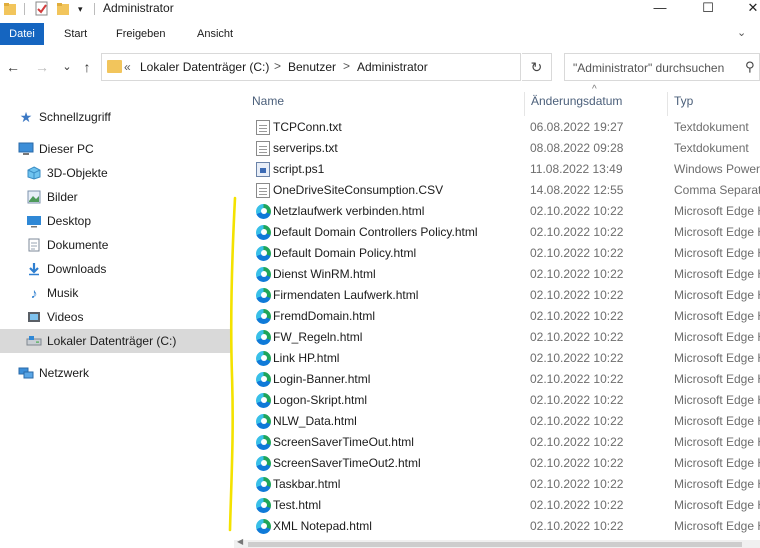  I want to click on scrollbar-thumb, so click(495, 544).